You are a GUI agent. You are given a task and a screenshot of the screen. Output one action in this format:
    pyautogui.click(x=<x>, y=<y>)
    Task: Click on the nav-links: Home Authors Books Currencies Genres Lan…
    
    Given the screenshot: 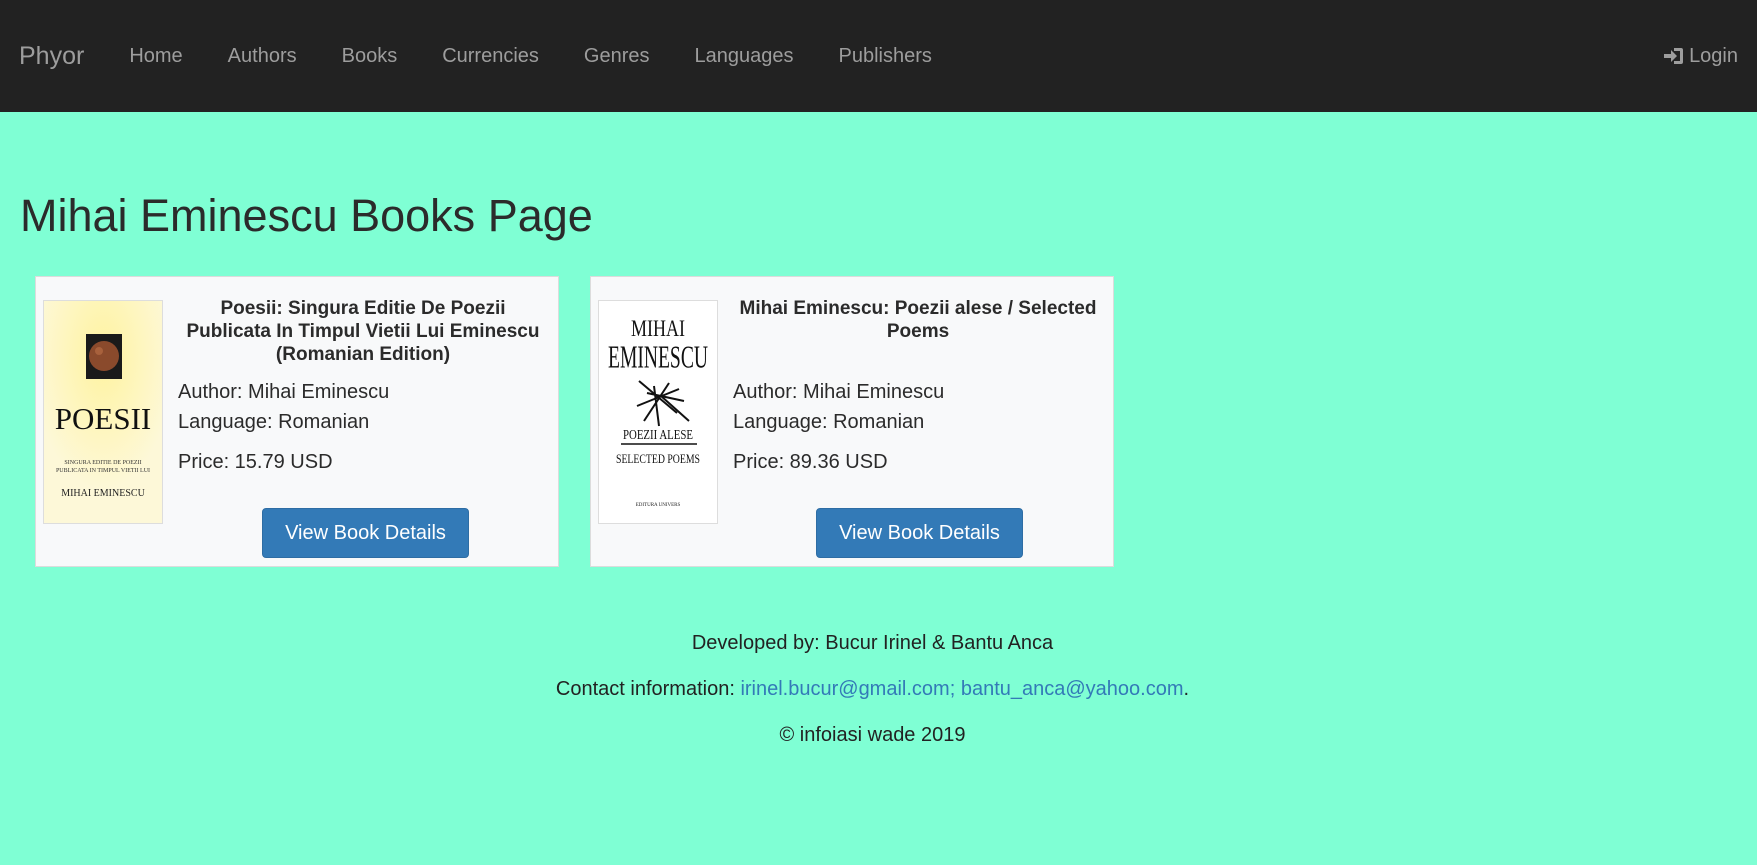 What is the action you would take?
    pyautogui.click(x=553, y=56)
    